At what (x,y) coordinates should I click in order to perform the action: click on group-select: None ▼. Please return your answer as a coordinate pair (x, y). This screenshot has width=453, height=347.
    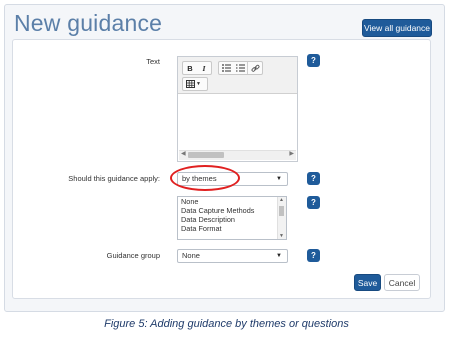
    Looking at the image, I should click on (232, 256).